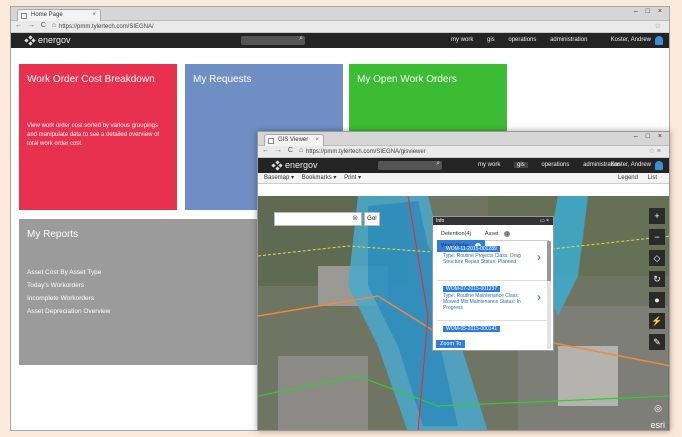 The width and height of the screenshot is (682, 437). What do you see at coordinates (549, 261) in the screenshot?
I see `scroll-thumb` at bounding box center [549, 261].